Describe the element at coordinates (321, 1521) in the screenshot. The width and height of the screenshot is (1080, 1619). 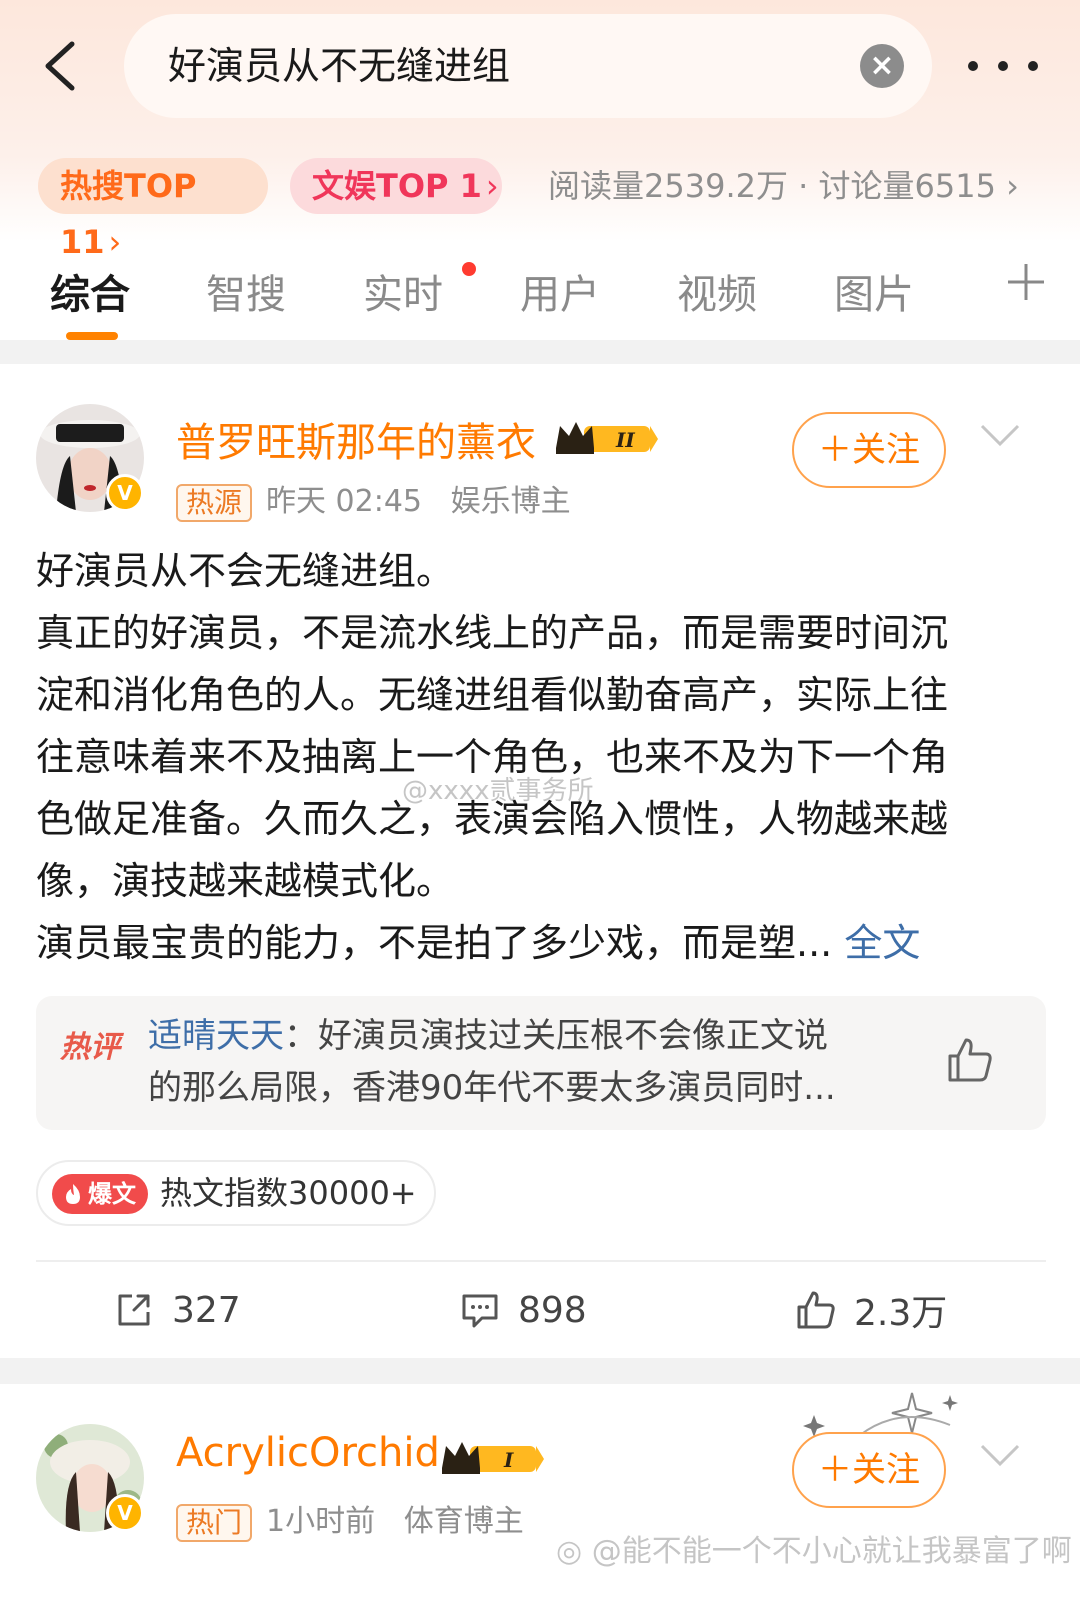
I see `post-time: 1小时前` at that location.